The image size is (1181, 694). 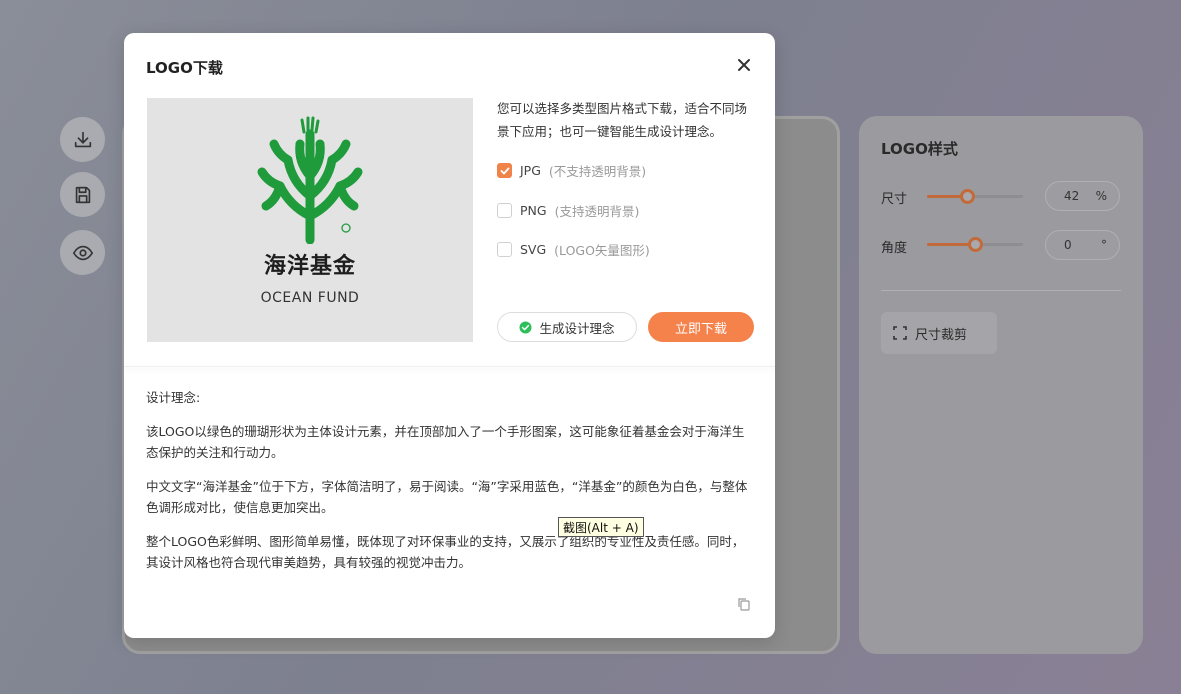 What do you see at coordinates (504, 210) in the screenshot?
I see `png-checkbox` at bounding box center [504, 210].